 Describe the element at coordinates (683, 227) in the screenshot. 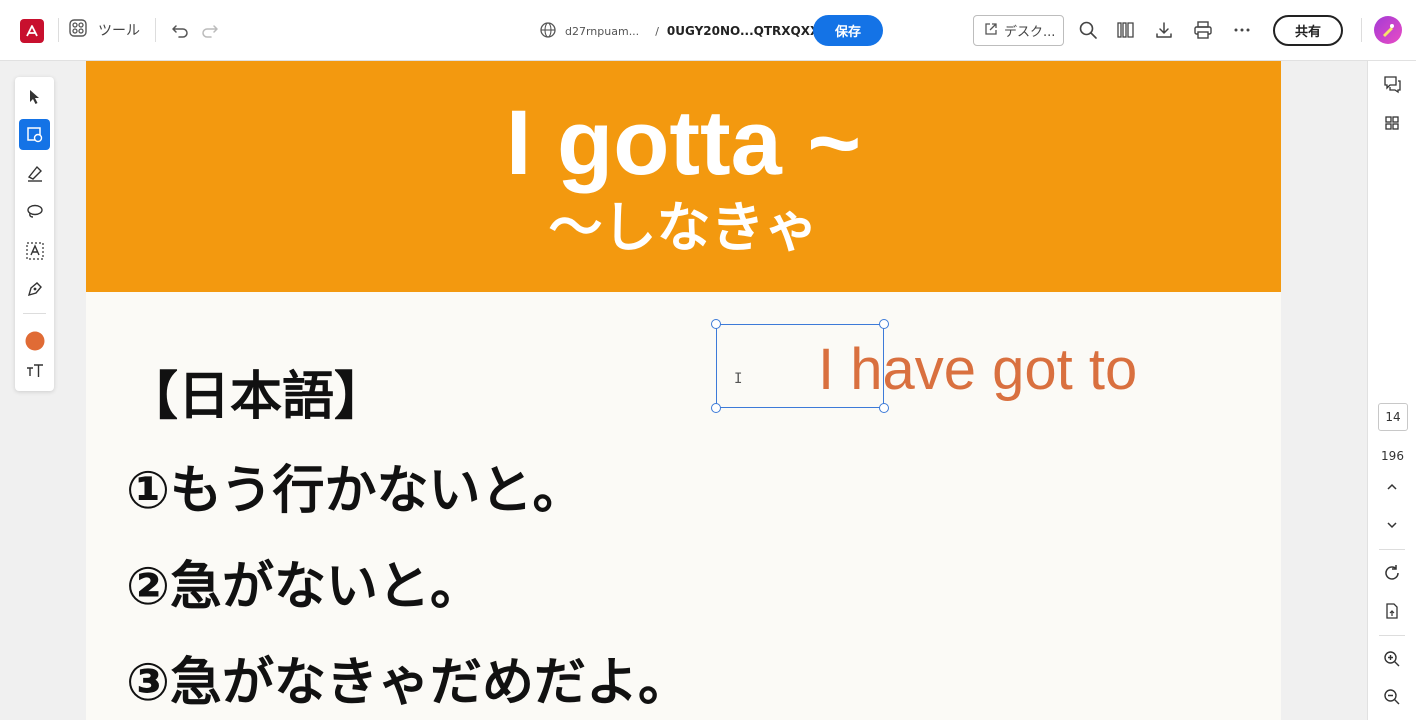

I see `banner-subtitle: ～しなきゃ` at that location.